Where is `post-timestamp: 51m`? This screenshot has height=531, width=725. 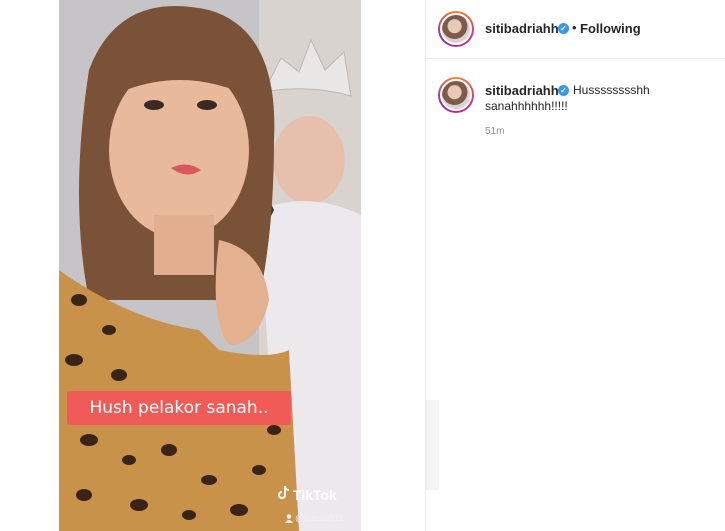 post-timestamp: 51m is located at coordinates (494, 131).